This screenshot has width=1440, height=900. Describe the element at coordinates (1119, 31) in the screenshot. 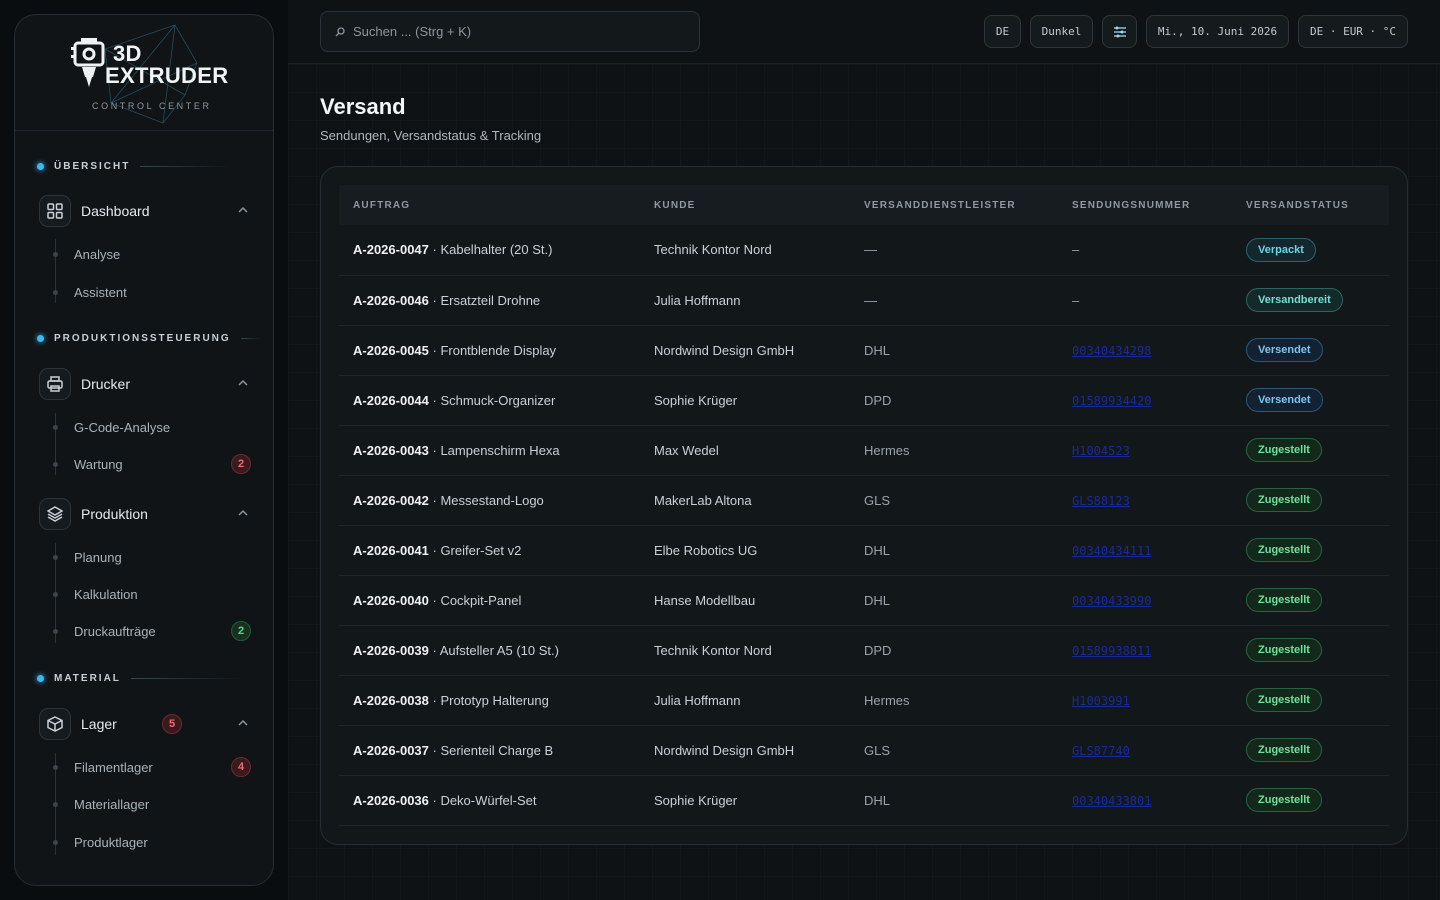

I see `settings-button` at that location.